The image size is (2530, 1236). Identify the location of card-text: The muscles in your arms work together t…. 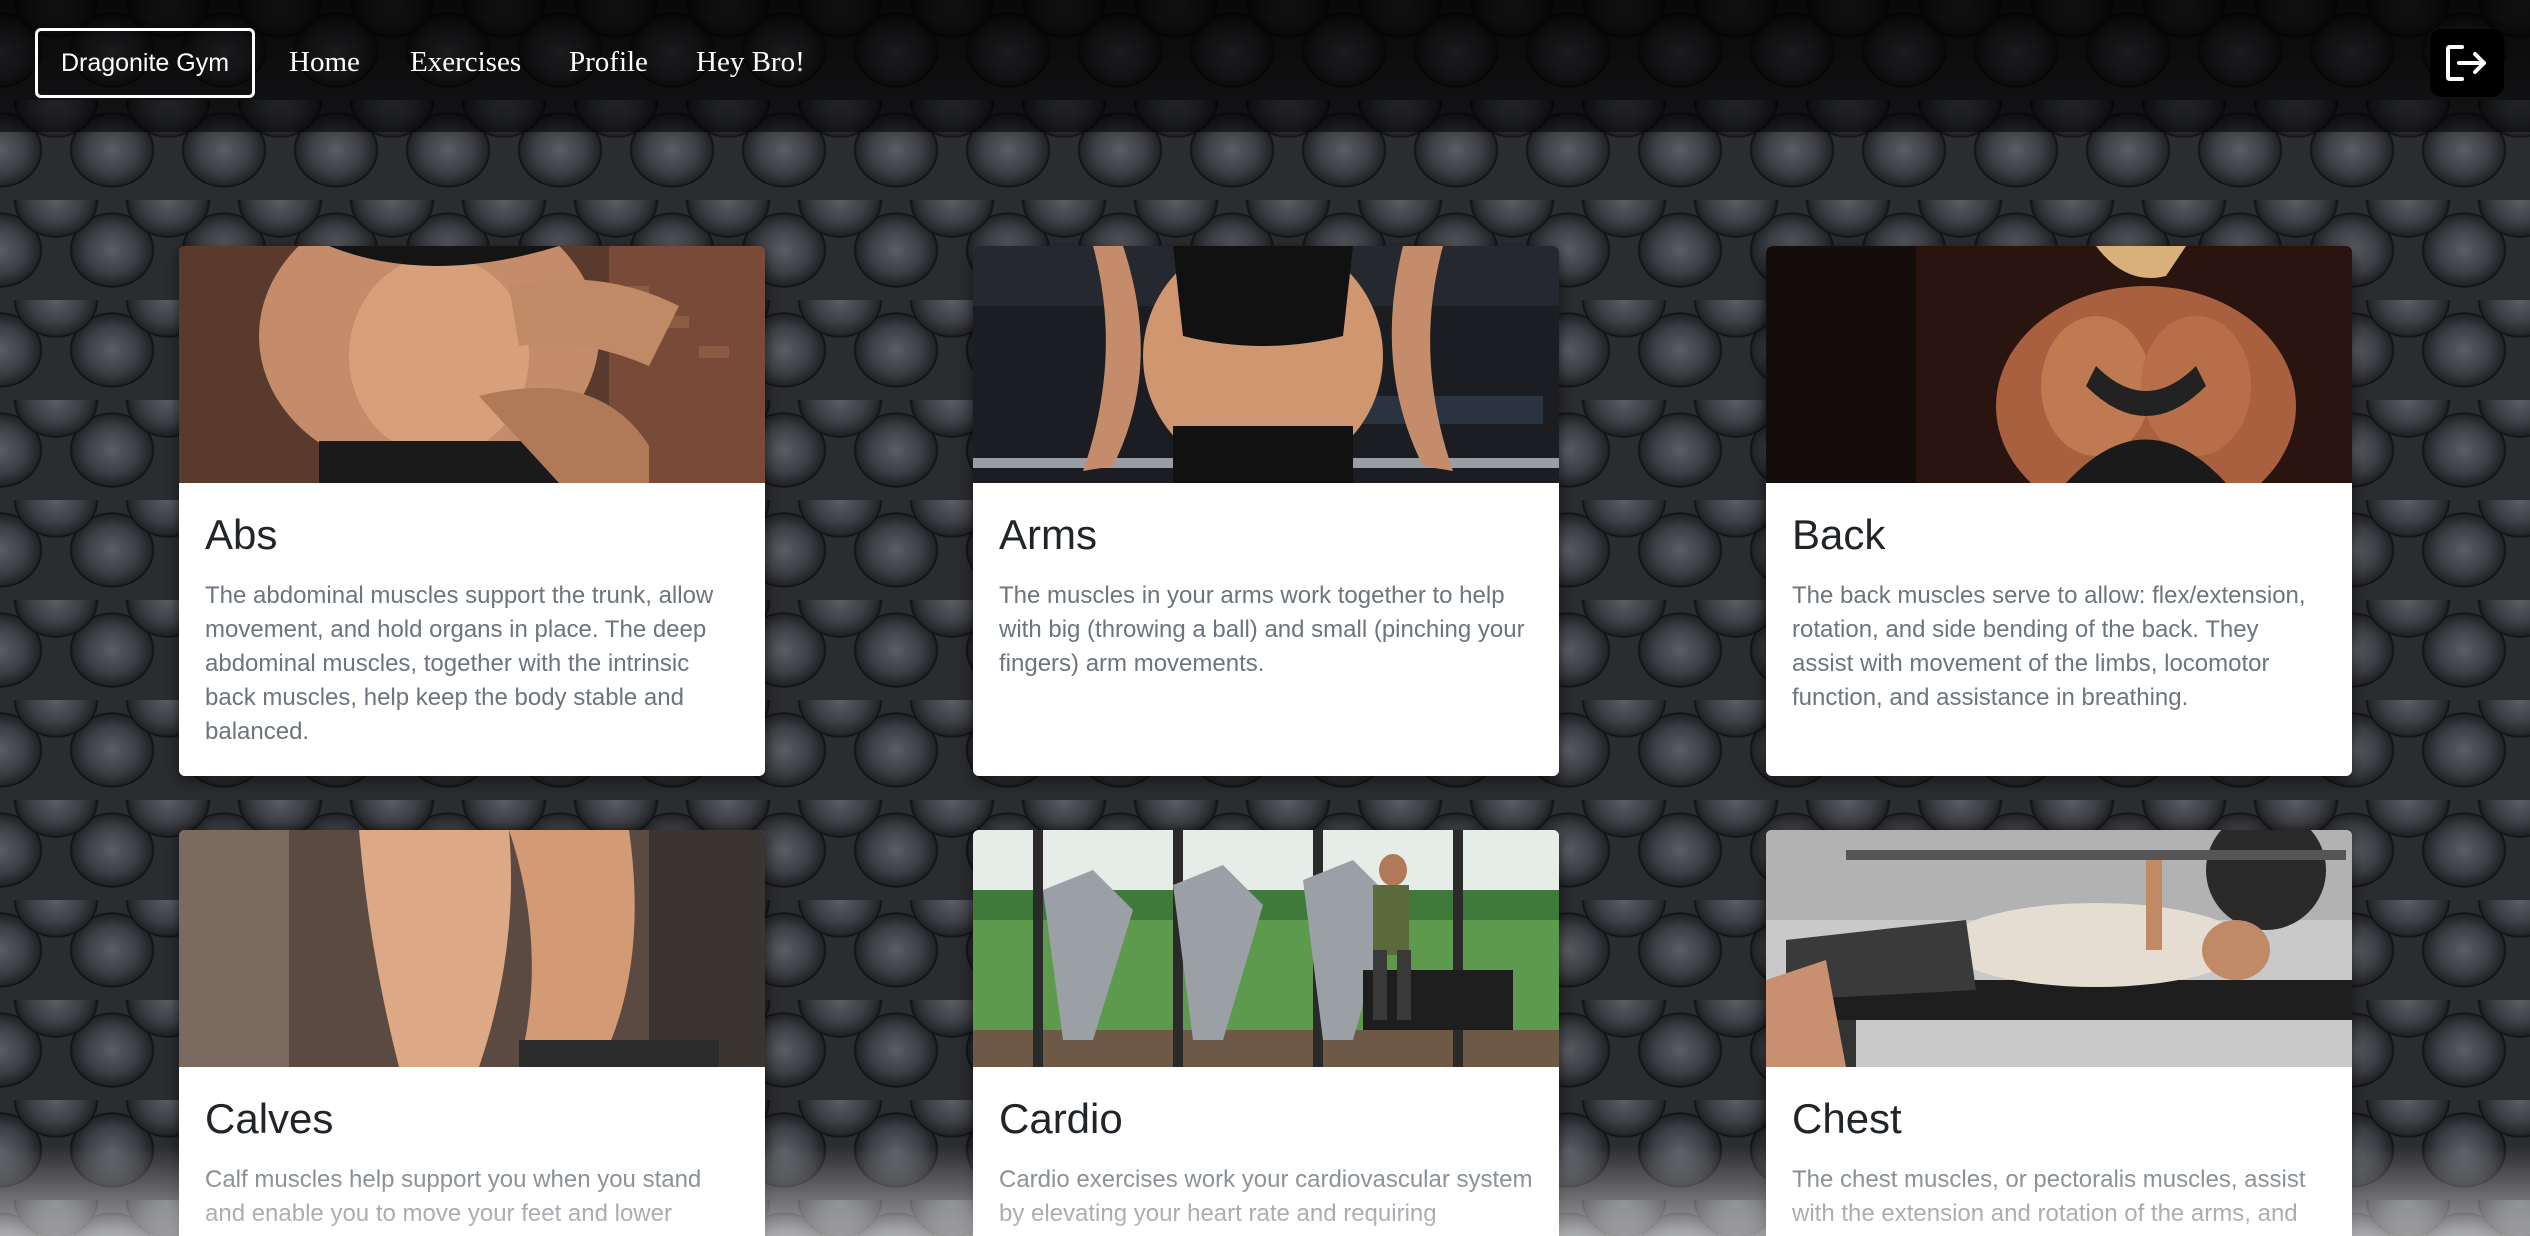
(1262, 629).